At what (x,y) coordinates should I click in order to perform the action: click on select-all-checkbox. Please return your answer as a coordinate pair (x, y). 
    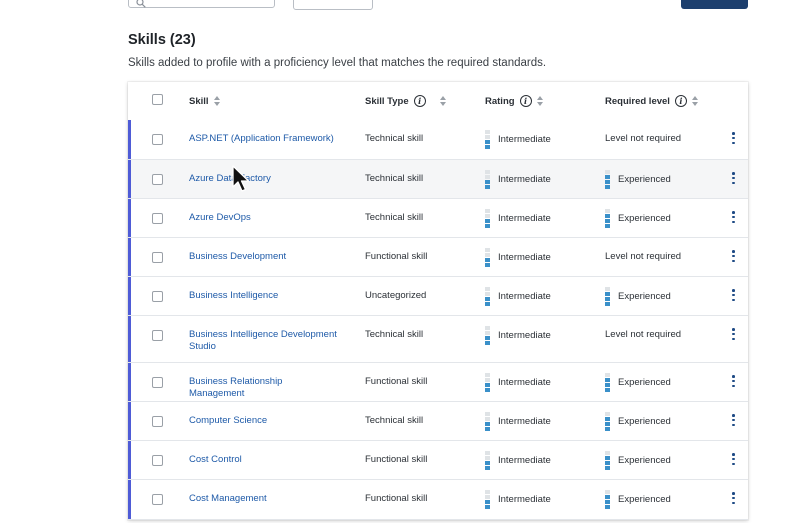
    Looking at the image, I should click on (157, 99).